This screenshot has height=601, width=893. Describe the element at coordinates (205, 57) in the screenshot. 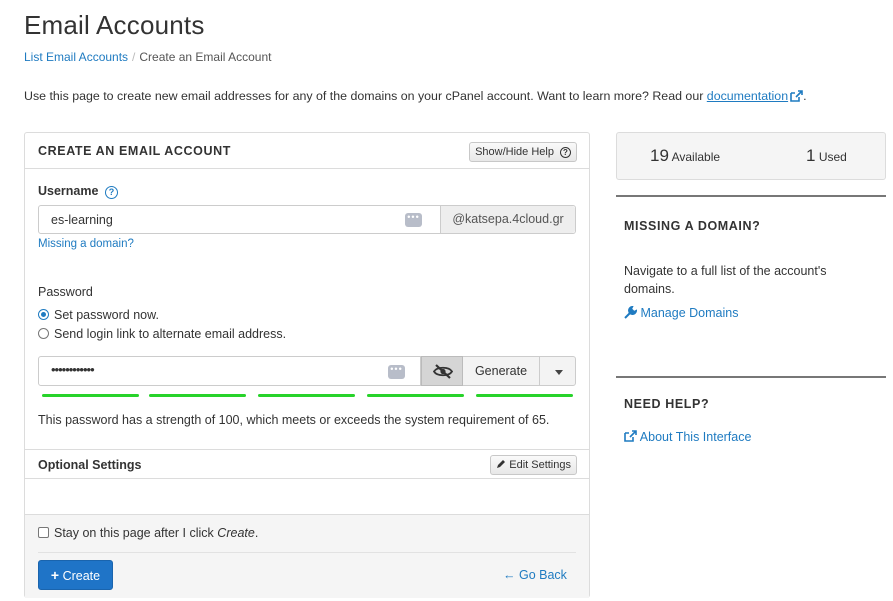

I see `breadcrumb-current: Create an Email Account` at that location.